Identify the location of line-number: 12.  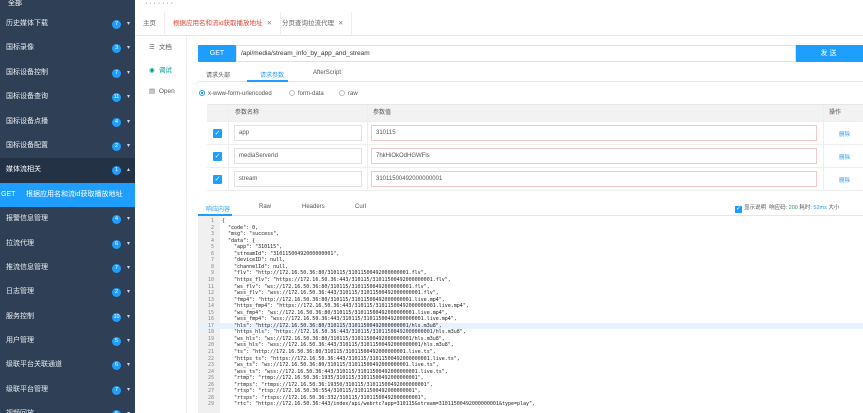
(210, 293).